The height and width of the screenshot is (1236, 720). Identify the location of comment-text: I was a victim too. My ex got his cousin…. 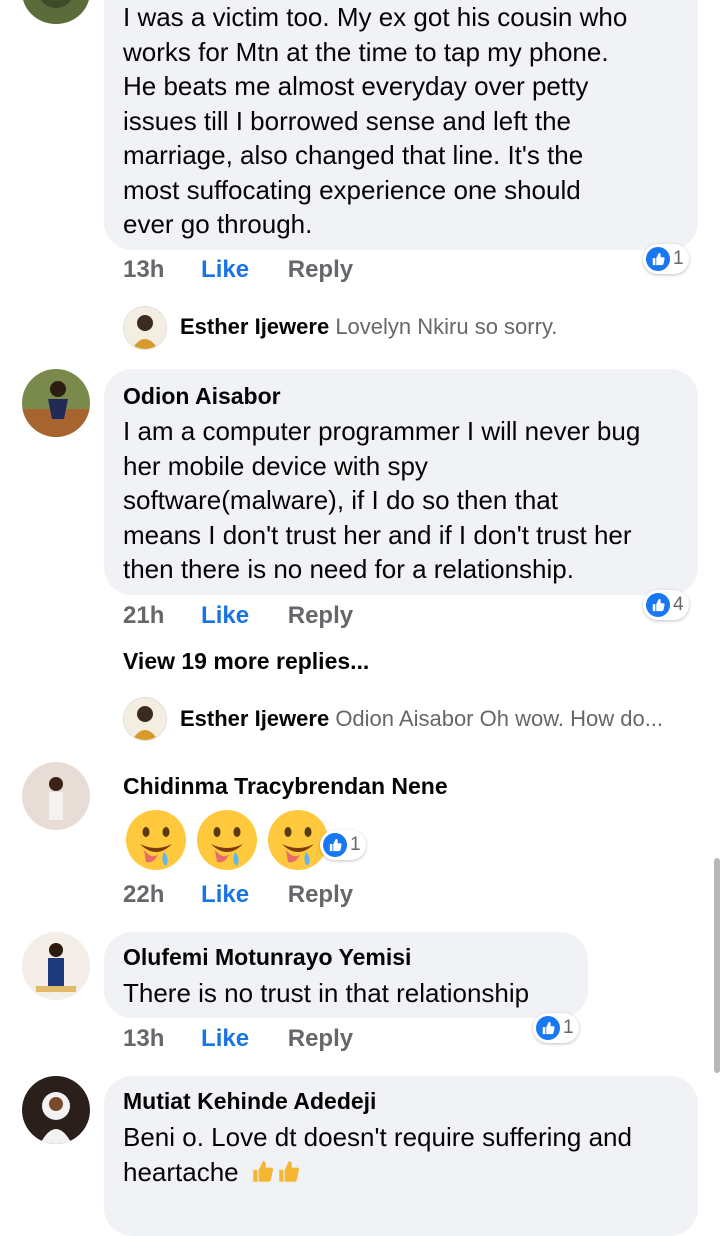
(375, 121).